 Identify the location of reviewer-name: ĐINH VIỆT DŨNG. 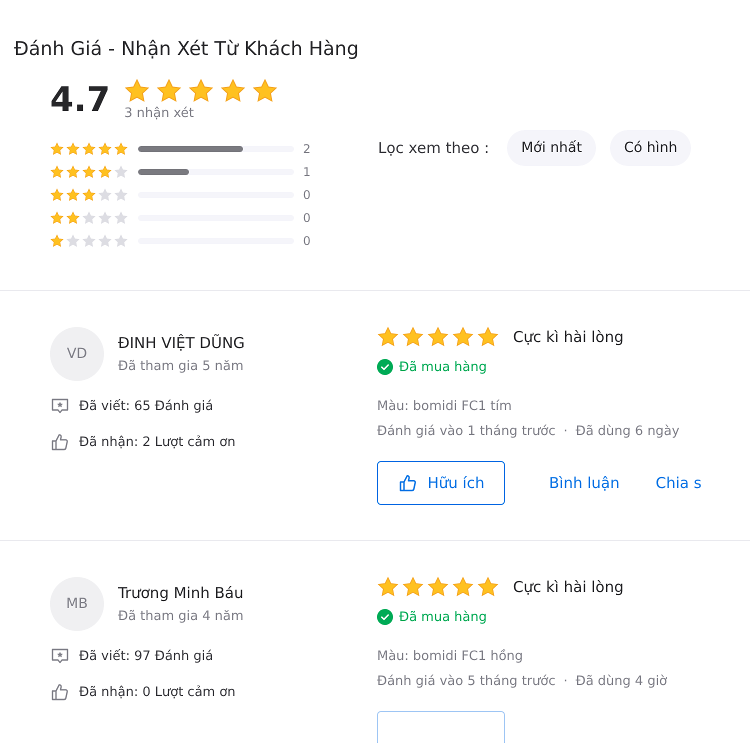
(181, 343).